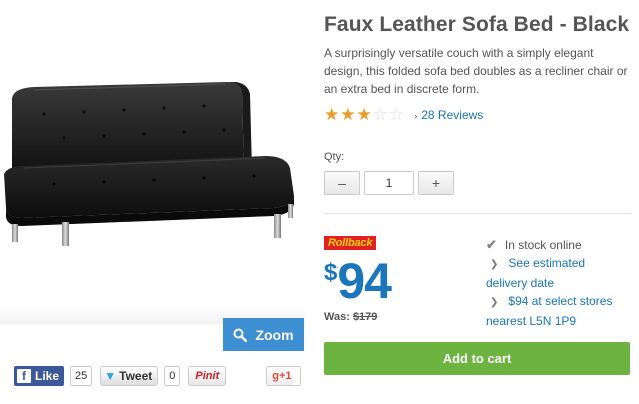 Image resolution: width=639 pixels, height=404 pixels. I want to click on rating-row: ★ ★ ★ ☆ ☆ › 28 Reviews, so click(479, 114).